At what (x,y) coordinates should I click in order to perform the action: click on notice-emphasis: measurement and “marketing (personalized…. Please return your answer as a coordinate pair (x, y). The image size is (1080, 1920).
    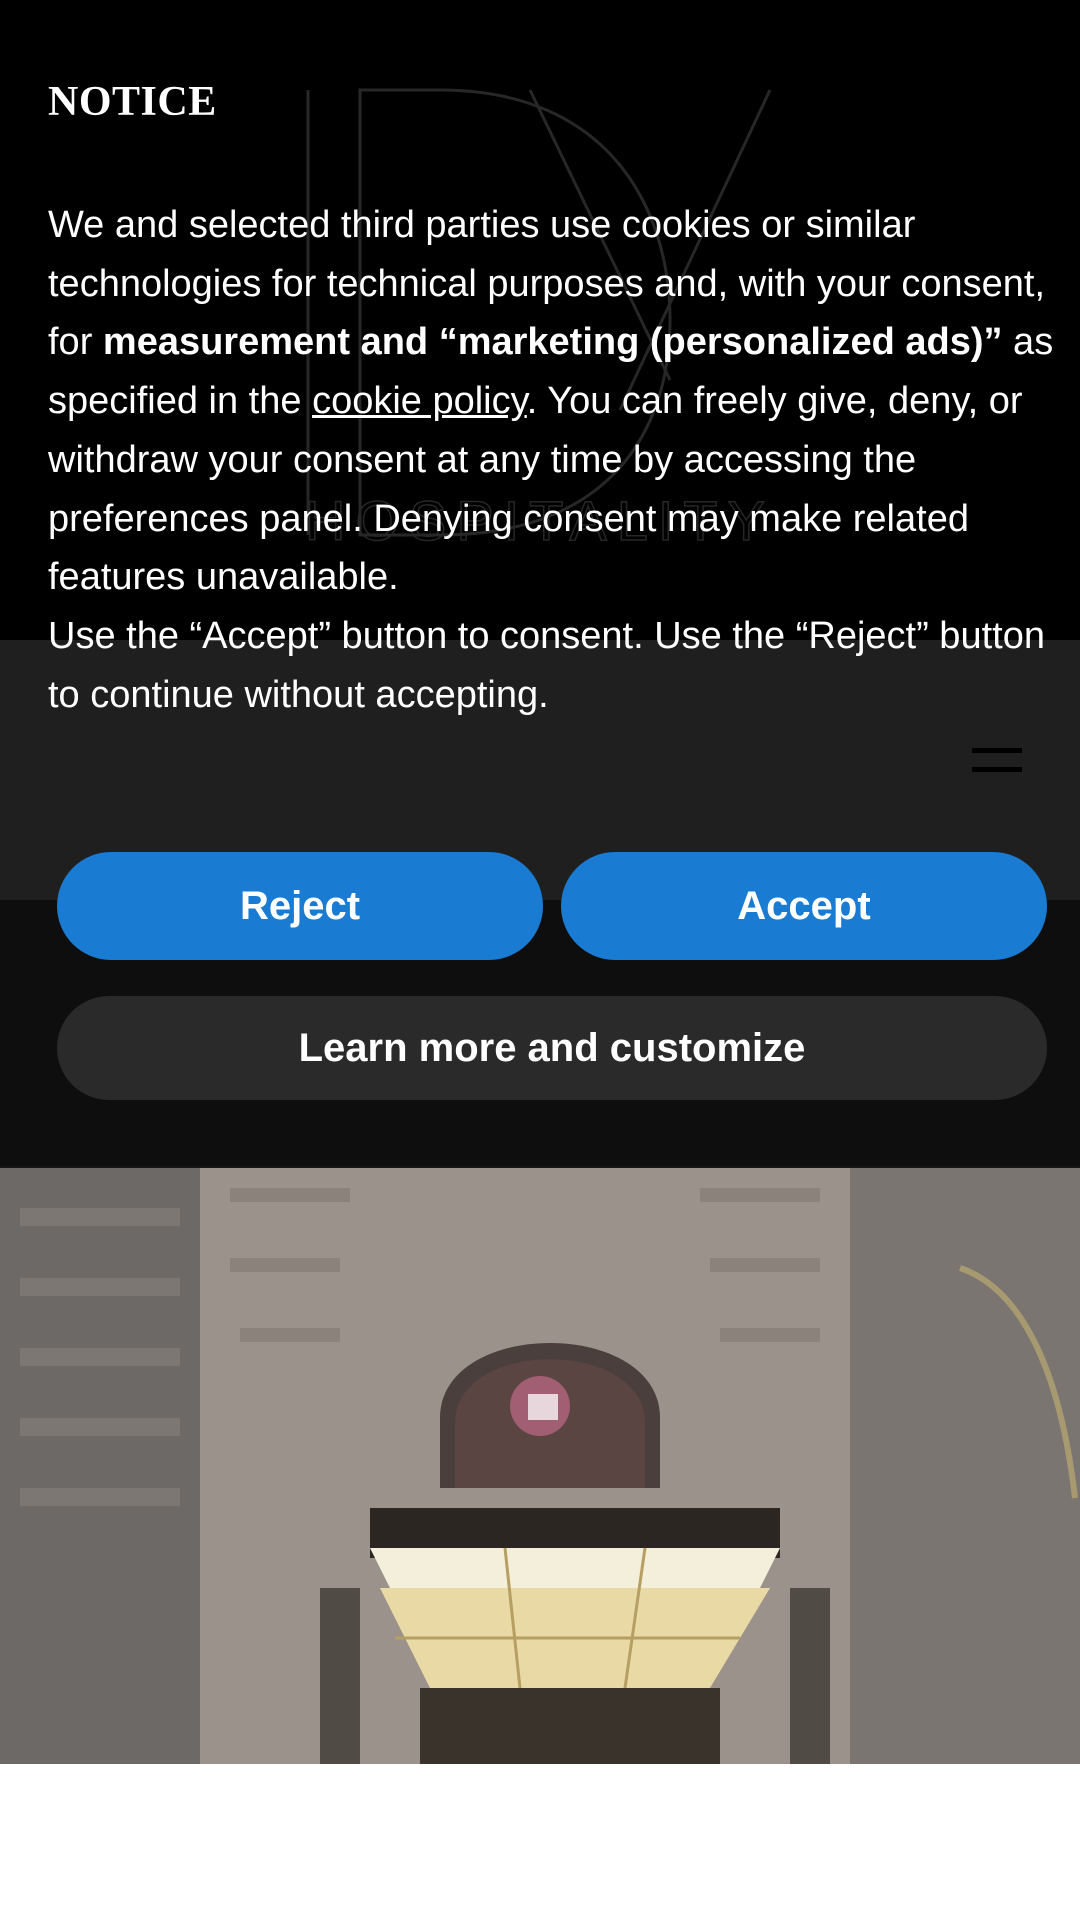
    Looking at the image, I should click on (552, 342).